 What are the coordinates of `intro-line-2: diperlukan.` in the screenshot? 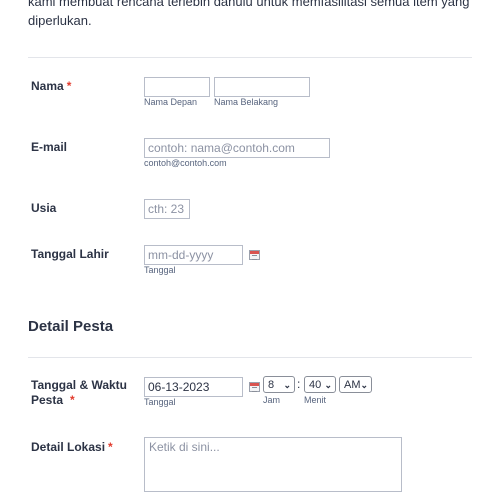 It's located at (60, 20).